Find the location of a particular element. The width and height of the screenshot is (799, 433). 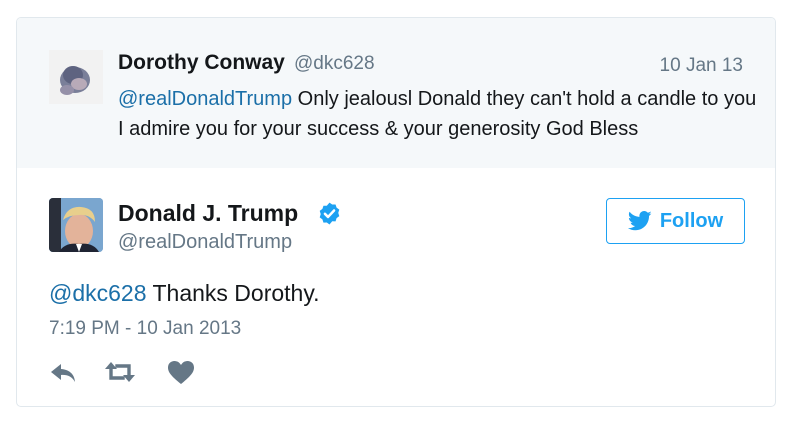

quoted-tweet-date: 10 Jan 13 is located at coordinates (701, 66).